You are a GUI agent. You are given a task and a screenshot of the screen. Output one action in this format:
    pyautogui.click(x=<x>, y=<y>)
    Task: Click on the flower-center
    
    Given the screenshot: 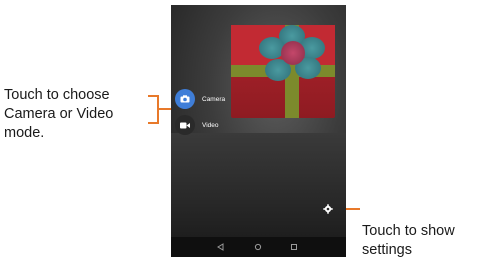 What is the action you would take?
    pyautogui.click(x=293, y=53)
    